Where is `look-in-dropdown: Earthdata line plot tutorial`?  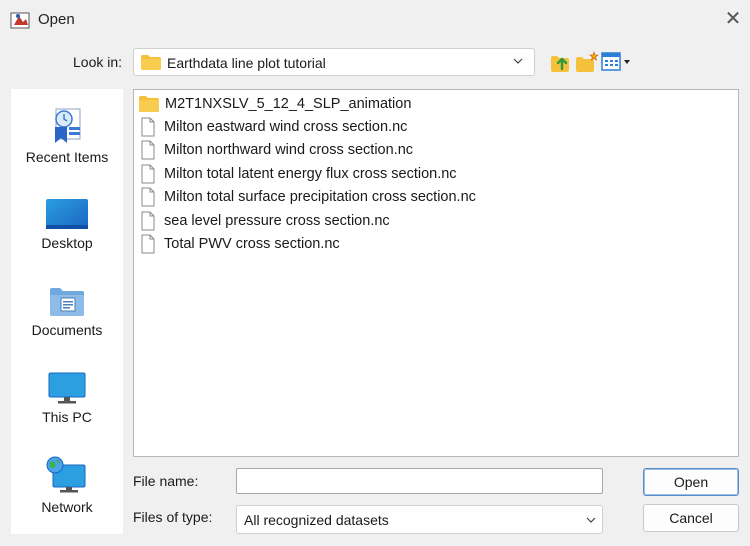
look-in-dropdown: Earthdata line plot tutorial is located at coordinates (334, 62).